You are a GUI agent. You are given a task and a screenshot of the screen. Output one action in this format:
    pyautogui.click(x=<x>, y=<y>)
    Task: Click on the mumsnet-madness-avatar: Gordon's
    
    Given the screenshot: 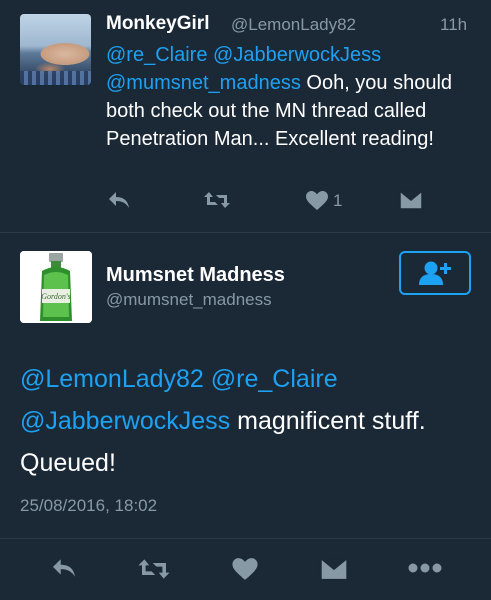 What is the action you would take?
    pyautogui.click(x=56, y=287)
    